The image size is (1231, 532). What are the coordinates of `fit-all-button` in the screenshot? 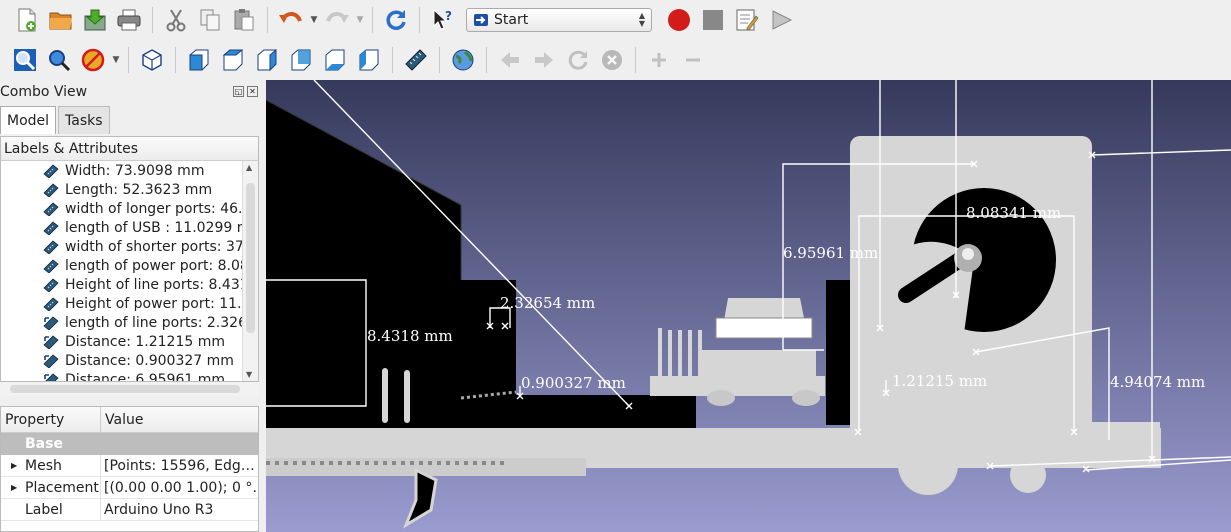 It's located at (25, 60).